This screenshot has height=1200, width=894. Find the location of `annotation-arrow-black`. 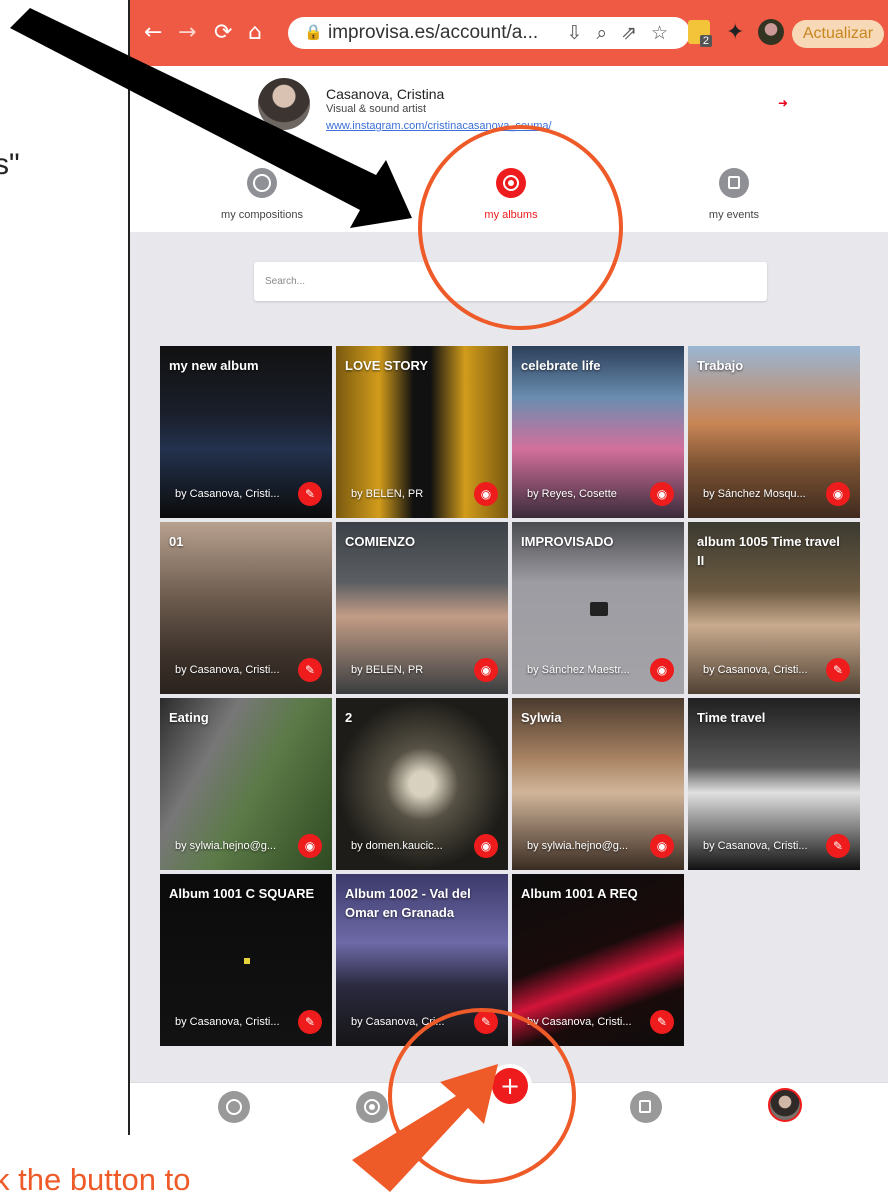

annotation-arrow-black is located at coordinates (211, 118).